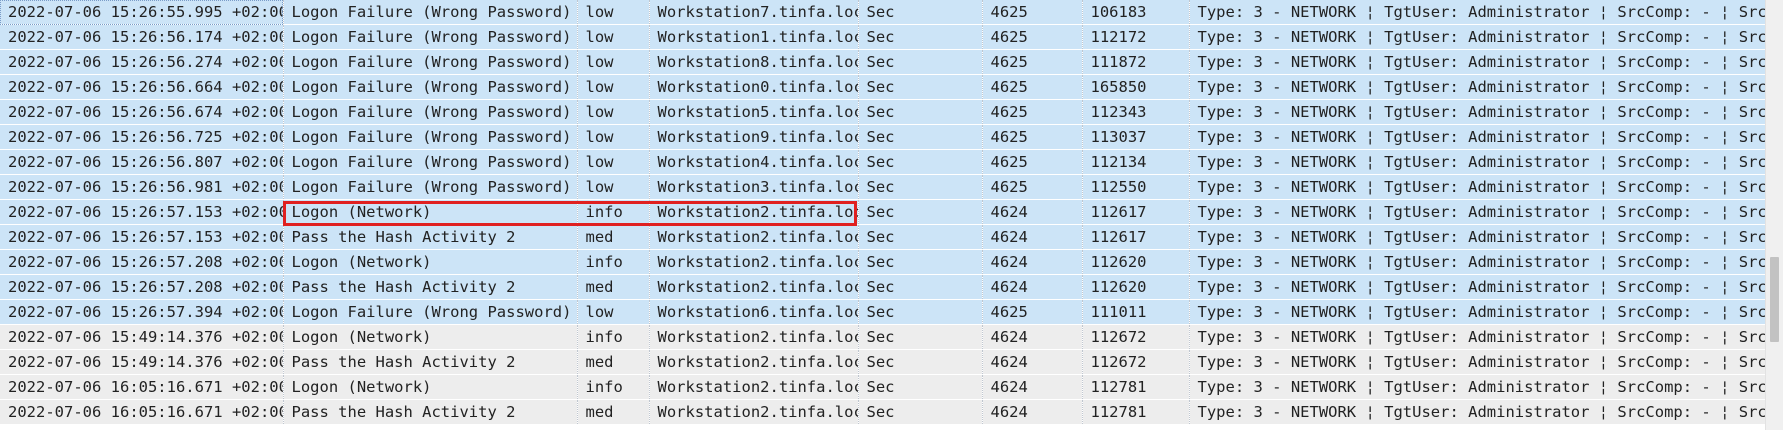 This screenshot has height=430, width=1783. What do you see at coordinates (754, 112) in the screenshot?
I see `cell-computer: Workstation5.tinfa.loc` at bounding box center [754, 112].